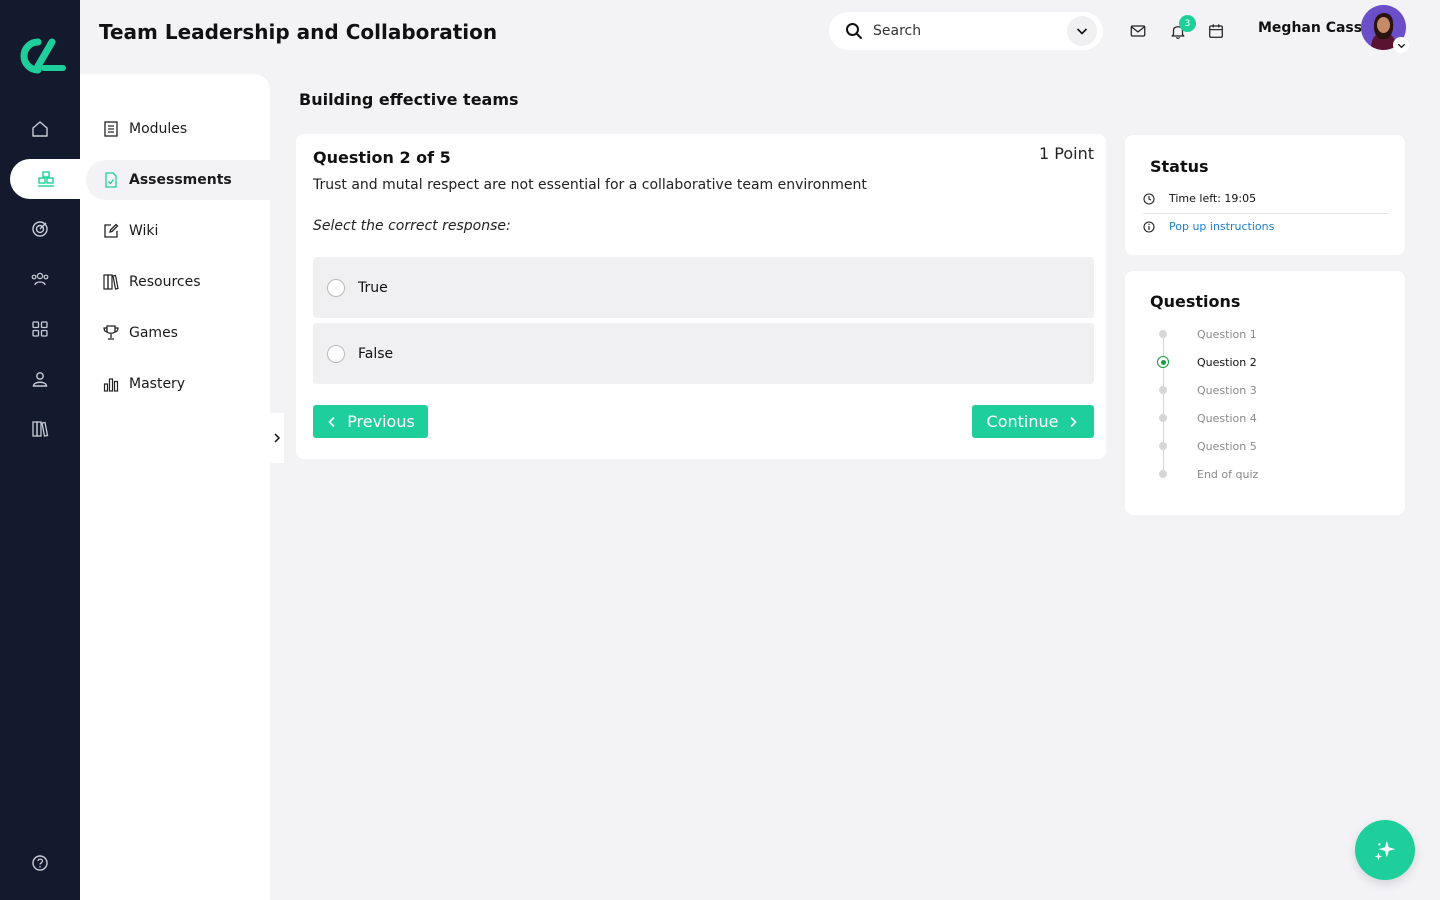 This screenshot has width=1440, height=900. I want to click on rail-profile-button, so click(40, 379).